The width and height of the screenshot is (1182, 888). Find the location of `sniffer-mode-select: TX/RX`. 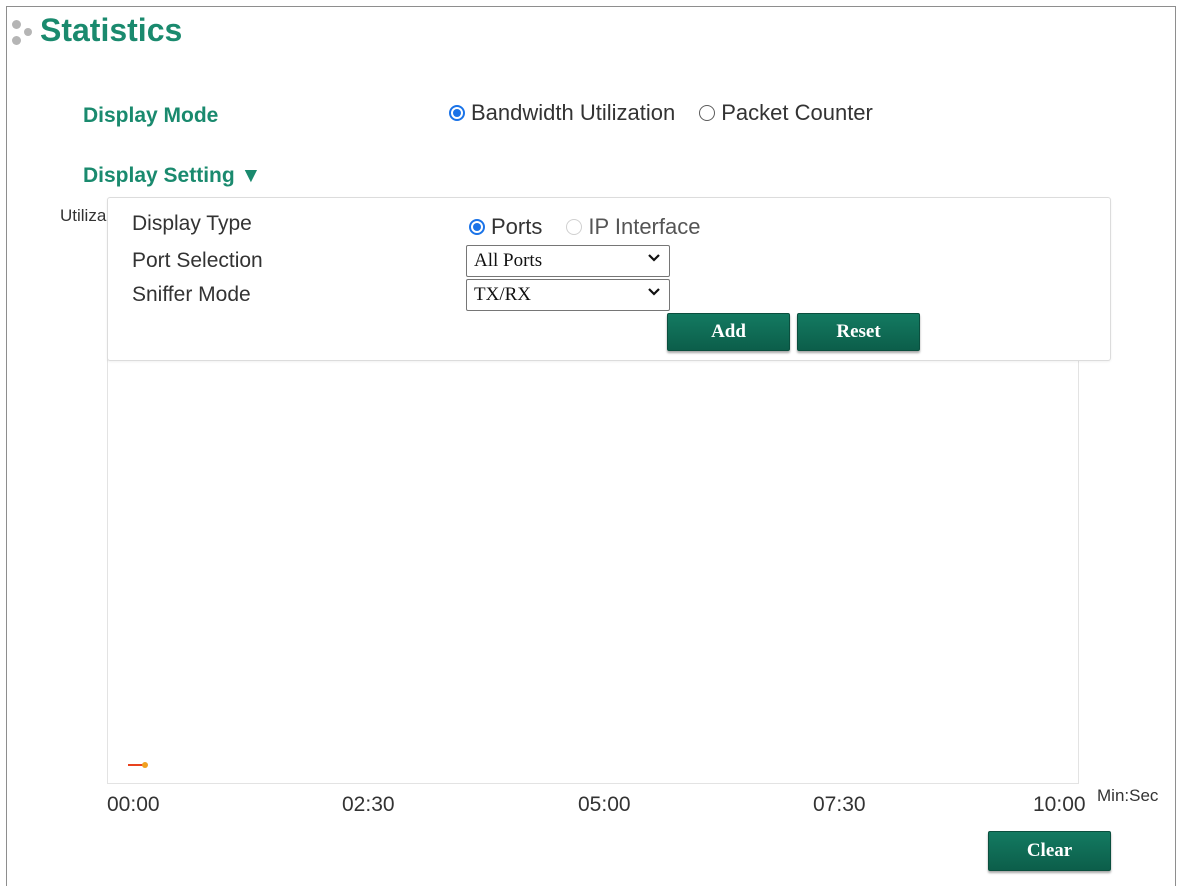

sniffer-mode-select: TX/RX is located at coordinates (568, 295).